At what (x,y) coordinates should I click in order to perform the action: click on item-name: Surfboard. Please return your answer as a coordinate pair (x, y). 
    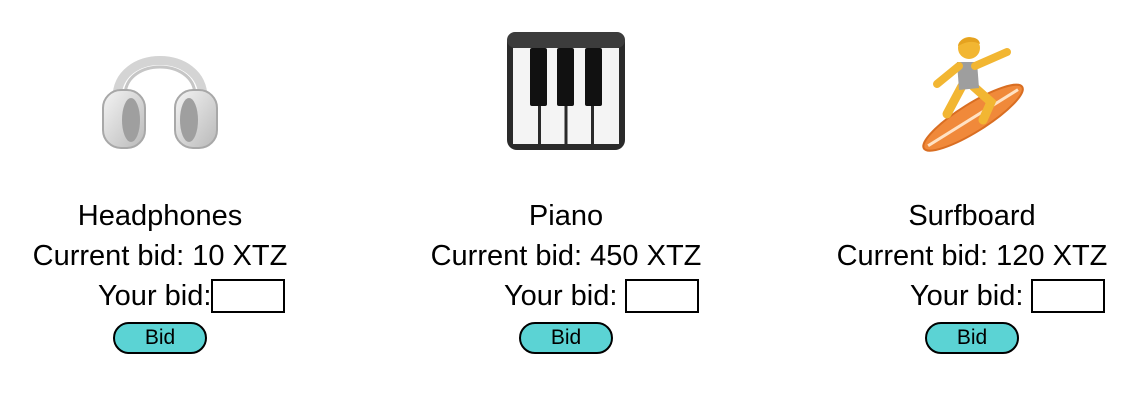
    Looking at the image, I should click on (972, 216).